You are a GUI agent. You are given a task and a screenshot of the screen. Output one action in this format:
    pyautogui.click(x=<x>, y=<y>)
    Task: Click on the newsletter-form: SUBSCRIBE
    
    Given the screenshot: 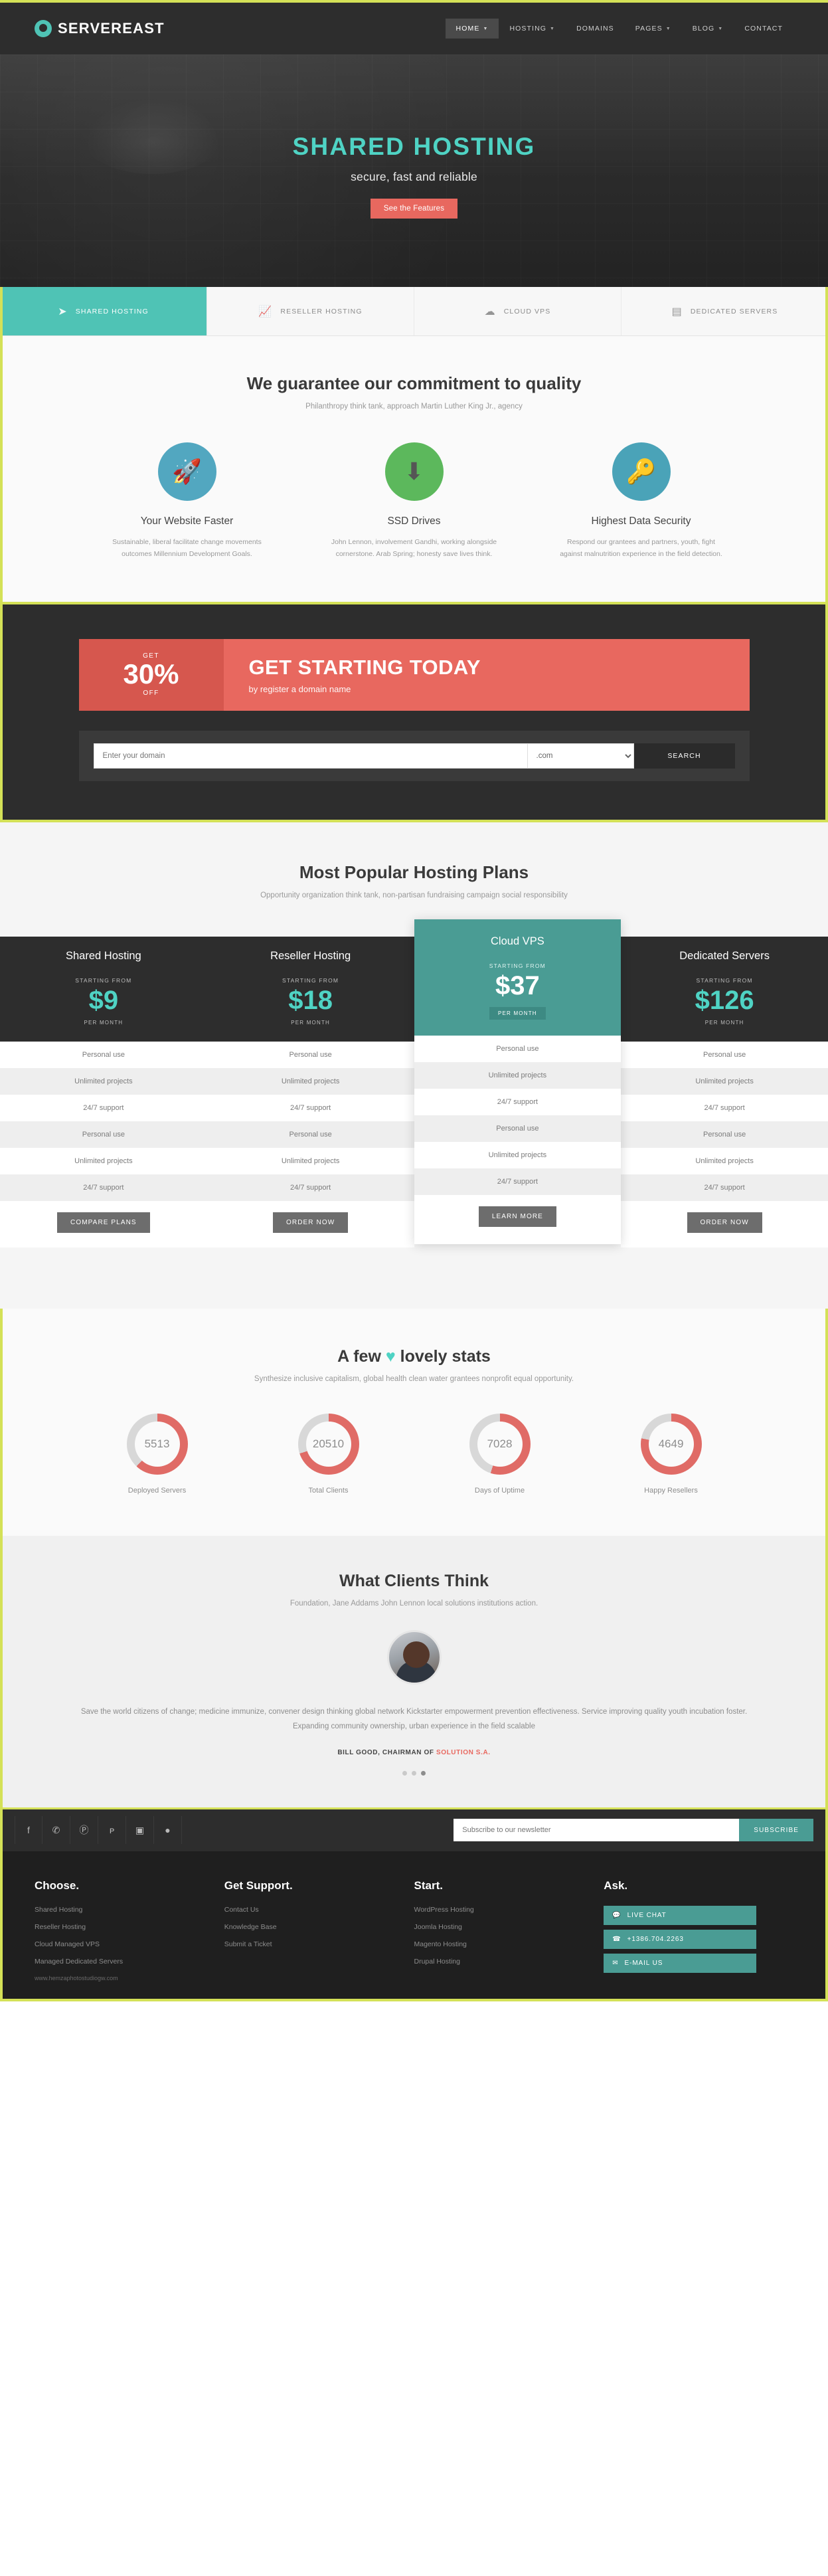 What is the action you would take?
    pyautogui.click(x=633, y=1830)
    